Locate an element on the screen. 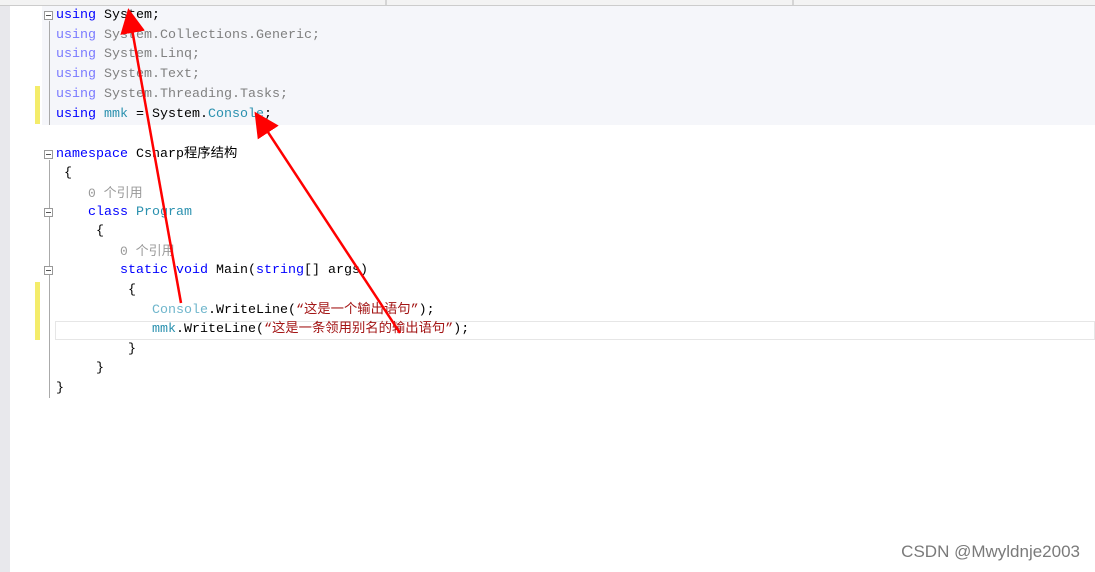 The height and width of the screenshot is (572, 1095). arrow-to-system is located at coordinates (151, 156).